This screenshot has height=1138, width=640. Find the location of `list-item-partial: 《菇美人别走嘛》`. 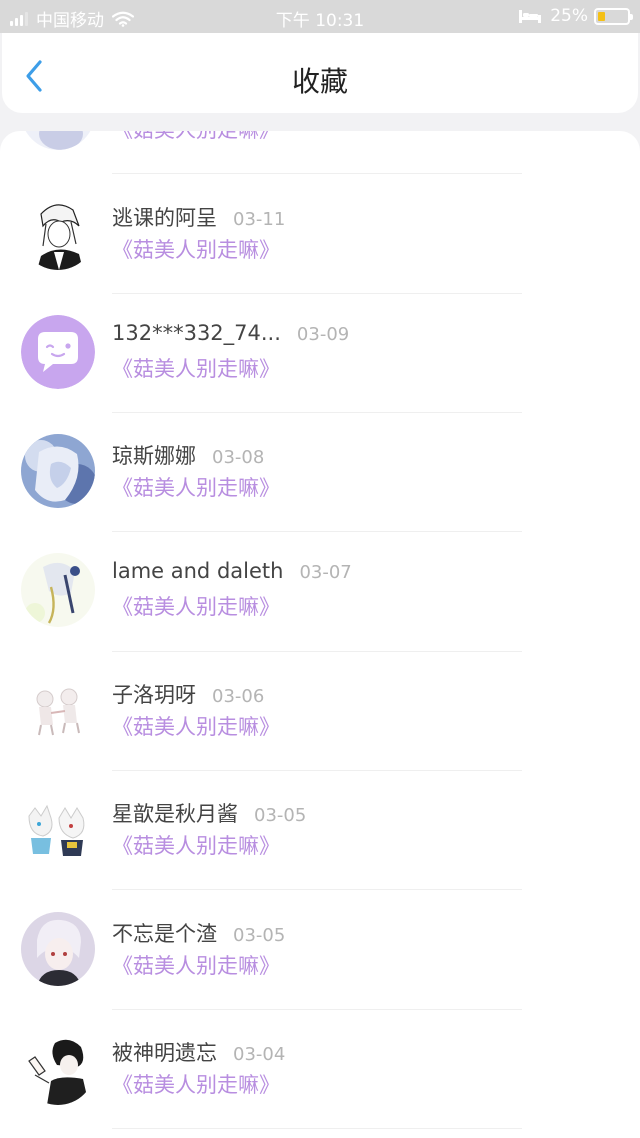

list-item-partial: 《菇美人别走嘛》 is located at coordinates (320, 152).